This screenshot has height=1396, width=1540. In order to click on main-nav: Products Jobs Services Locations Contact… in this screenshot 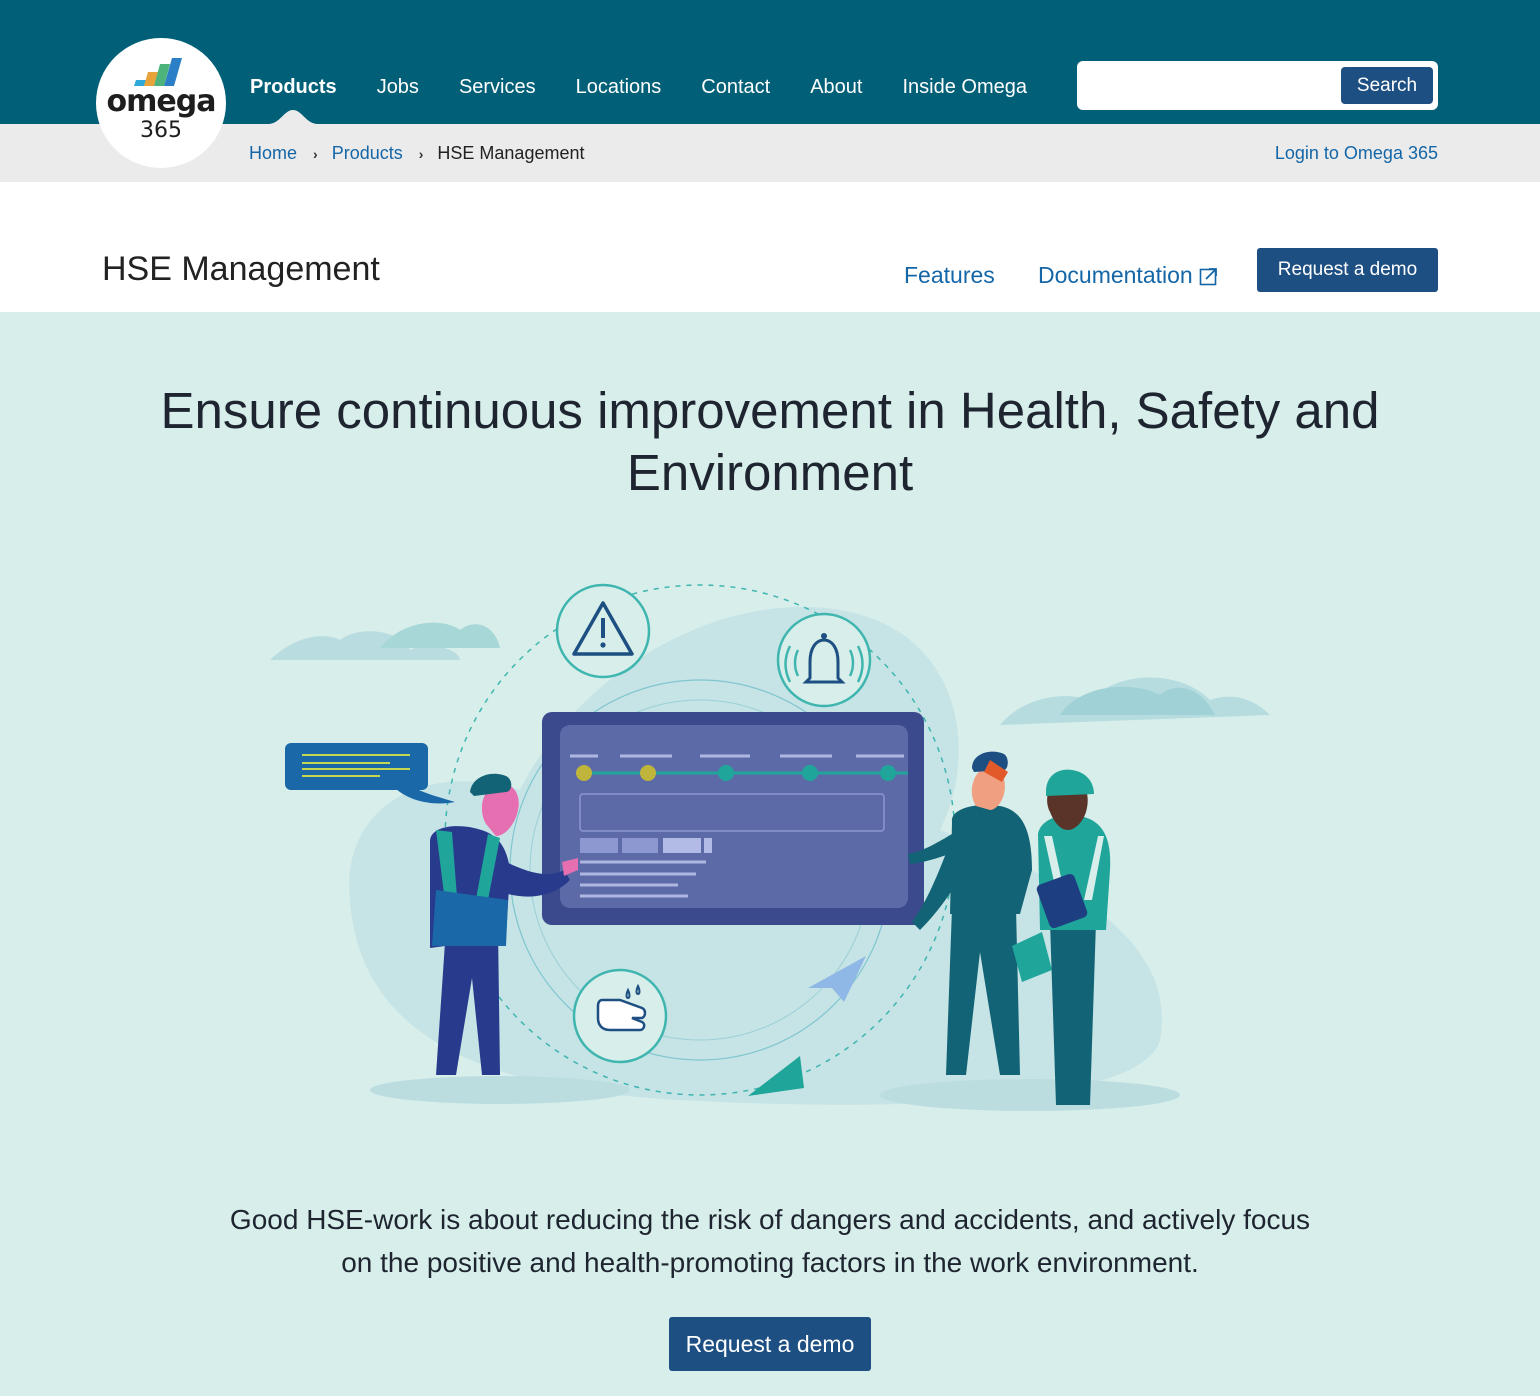, I will do `click(658, 87)`.